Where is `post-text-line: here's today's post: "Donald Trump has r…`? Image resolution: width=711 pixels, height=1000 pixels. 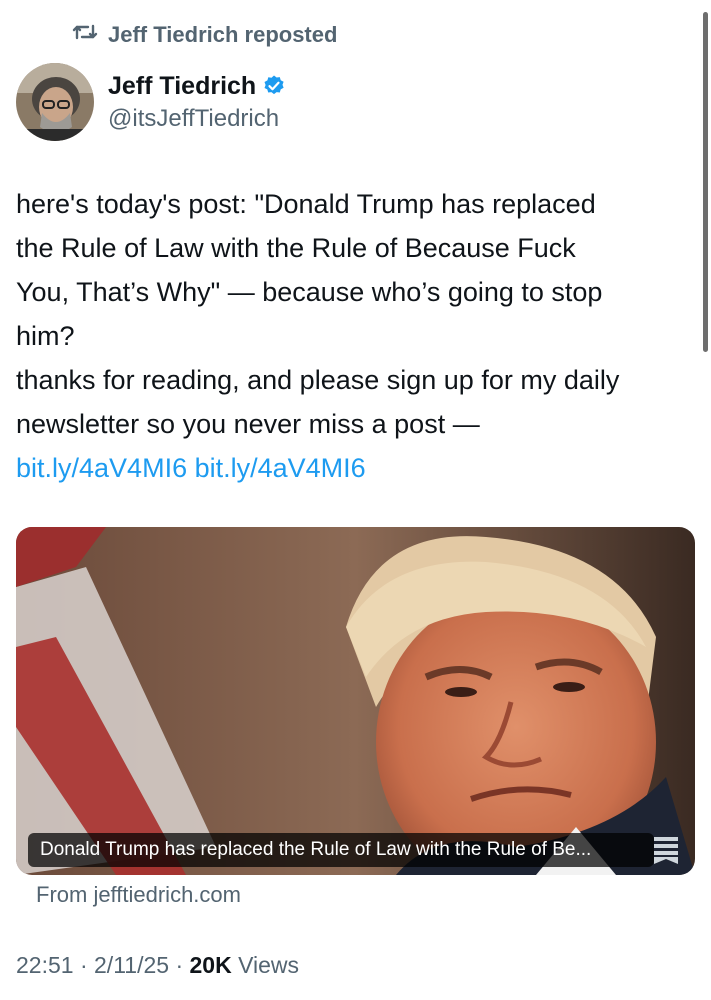
post-text-line: here's today's post: "Donald Trump has r… is located at coordinates (306, 204).